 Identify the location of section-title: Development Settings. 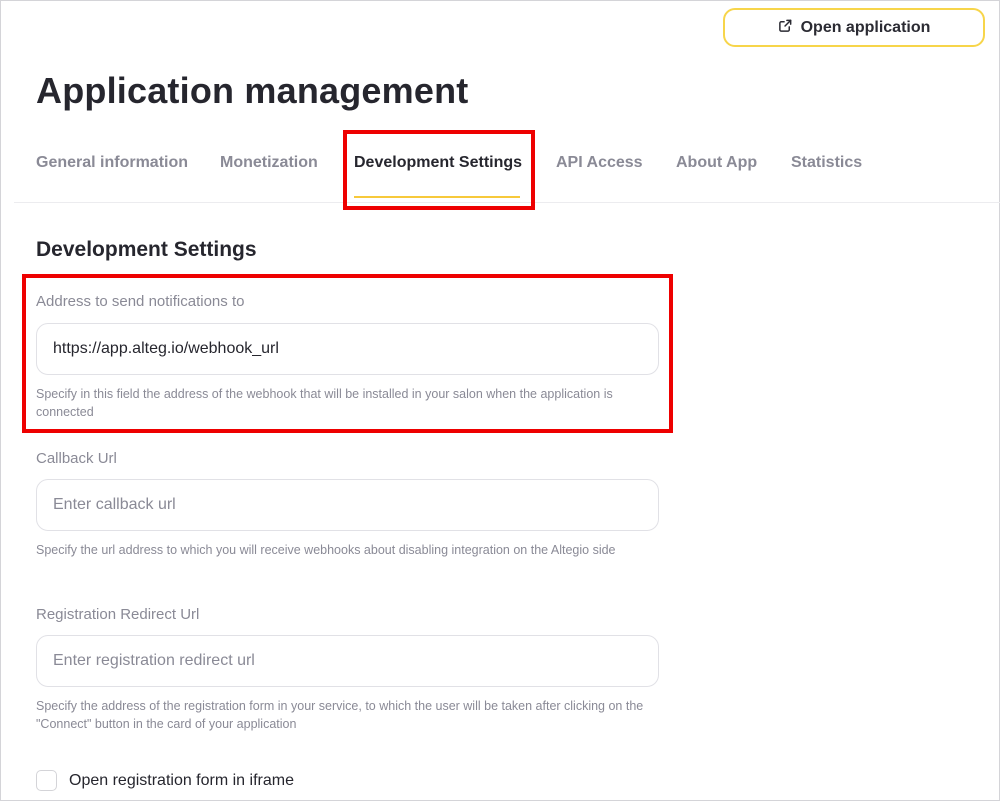
(146, 249).